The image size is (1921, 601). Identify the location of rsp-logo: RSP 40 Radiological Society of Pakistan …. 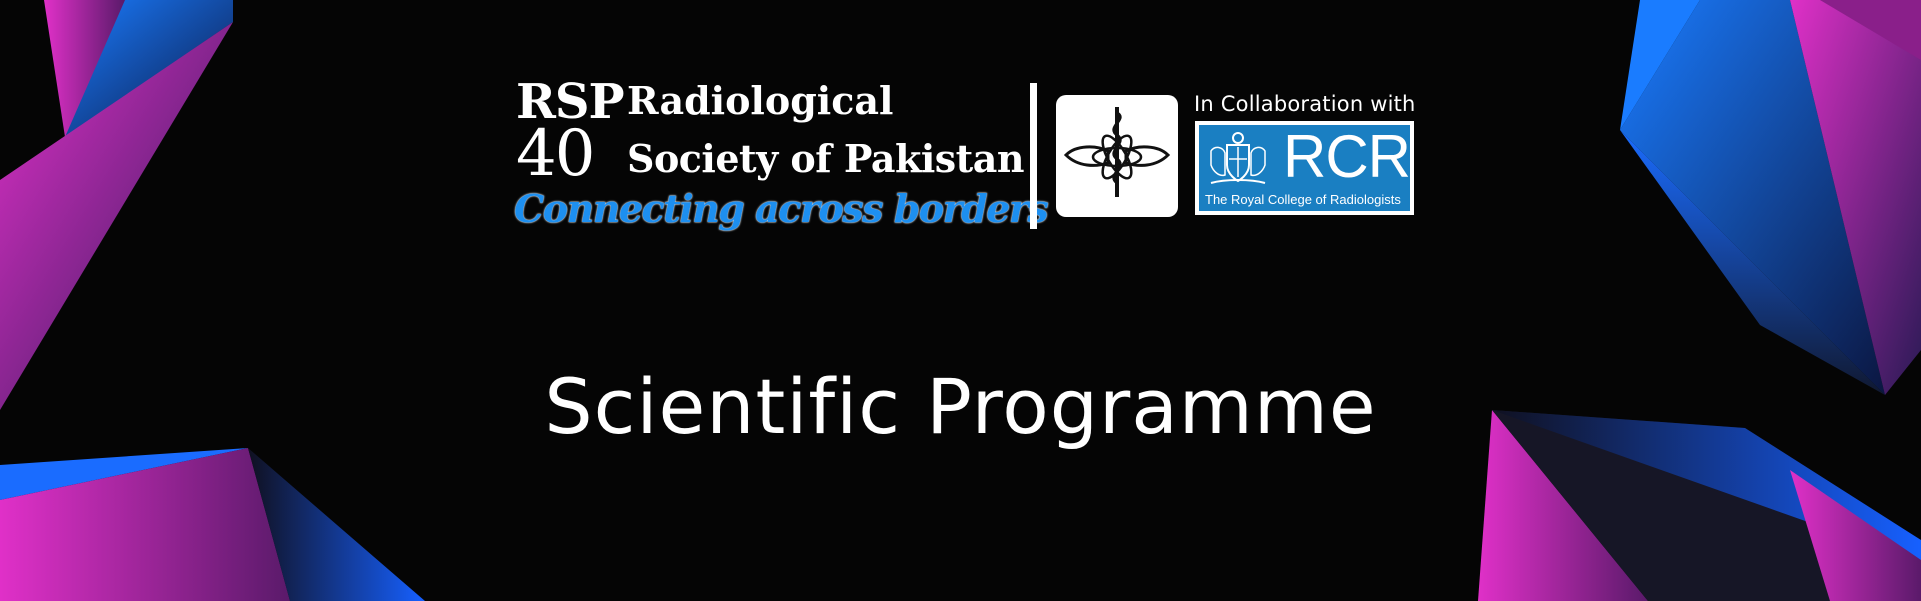
(780, 159).